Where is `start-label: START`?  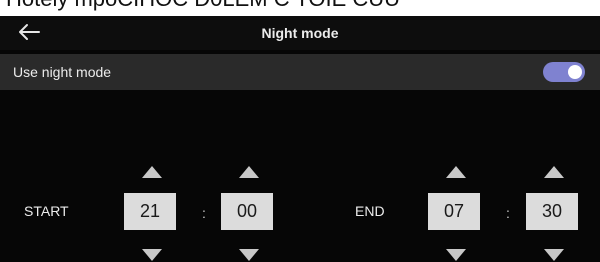 start-label: START is located at coordinates (46, 211).